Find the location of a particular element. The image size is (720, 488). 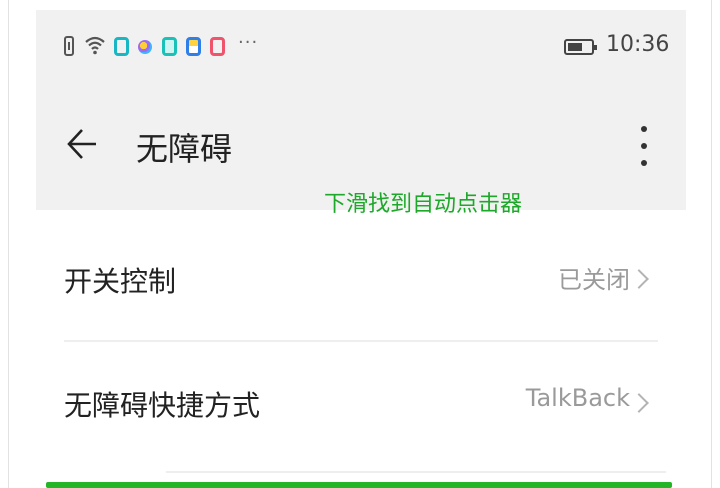

back-button is located at coordinates (84, 144).